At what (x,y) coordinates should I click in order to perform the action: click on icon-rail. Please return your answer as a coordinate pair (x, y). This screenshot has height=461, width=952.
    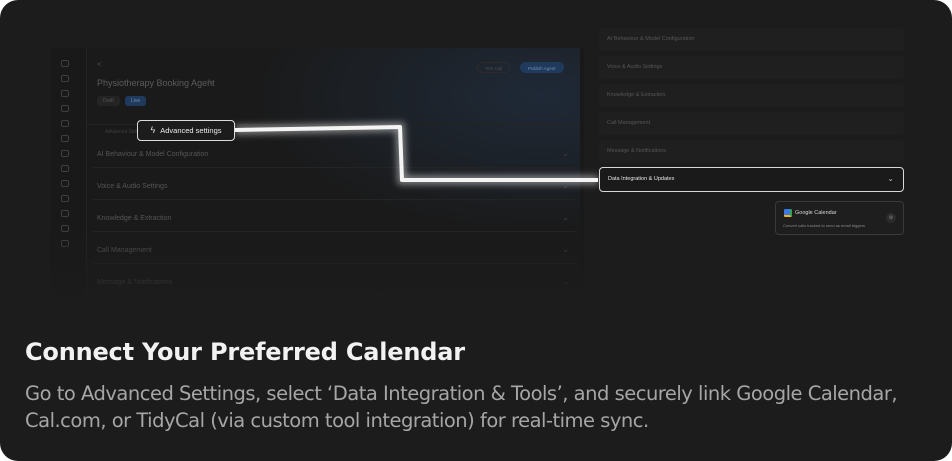
    Looking at the image, I should click on (67, 157).